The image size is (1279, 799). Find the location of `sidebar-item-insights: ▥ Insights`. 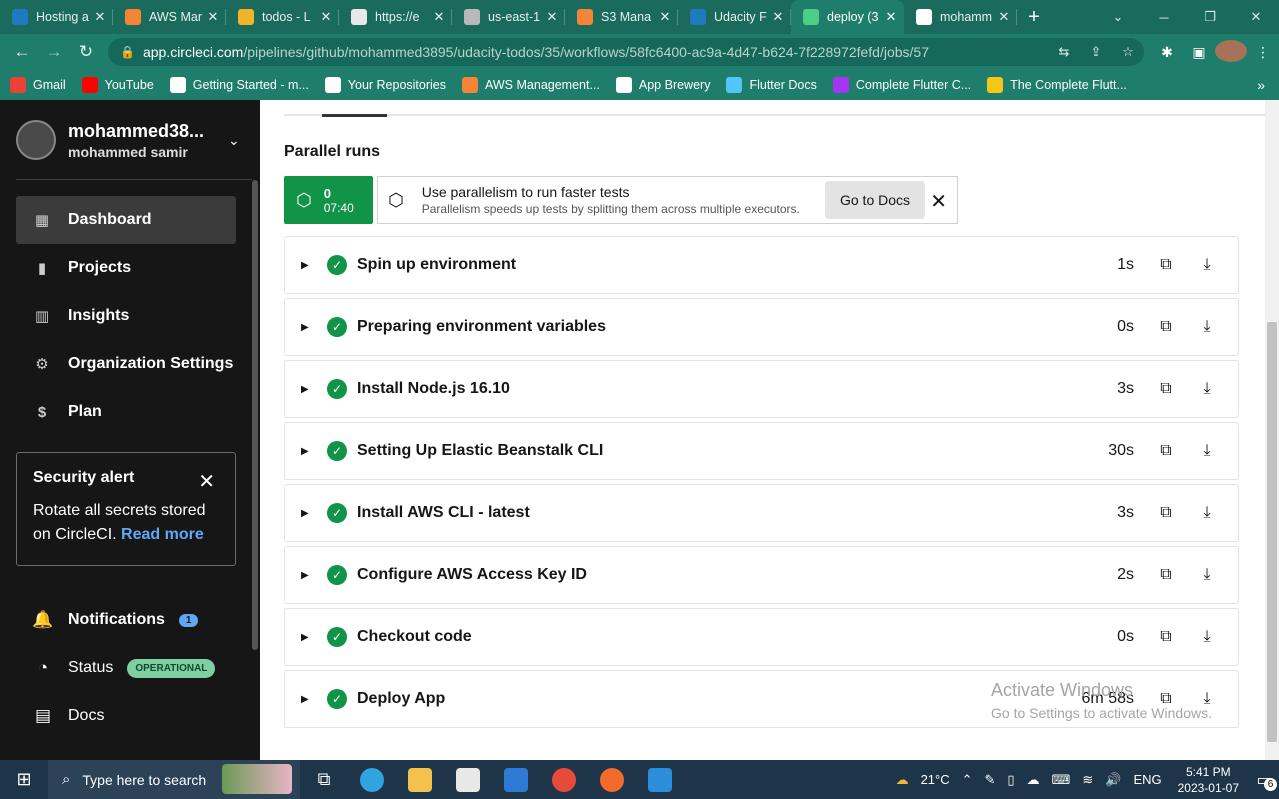

sidebar-item-insights: ▥ Insights is located at coordinates (126, 316).